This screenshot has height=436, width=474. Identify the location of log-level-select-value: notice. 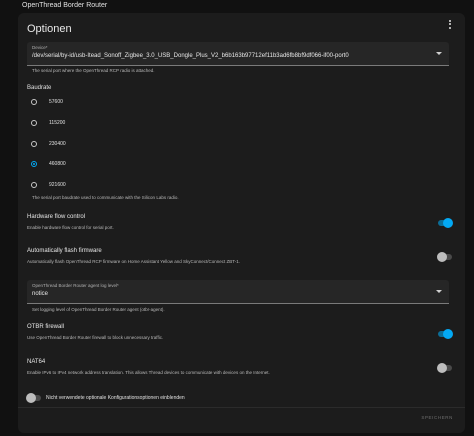
(40, 294).